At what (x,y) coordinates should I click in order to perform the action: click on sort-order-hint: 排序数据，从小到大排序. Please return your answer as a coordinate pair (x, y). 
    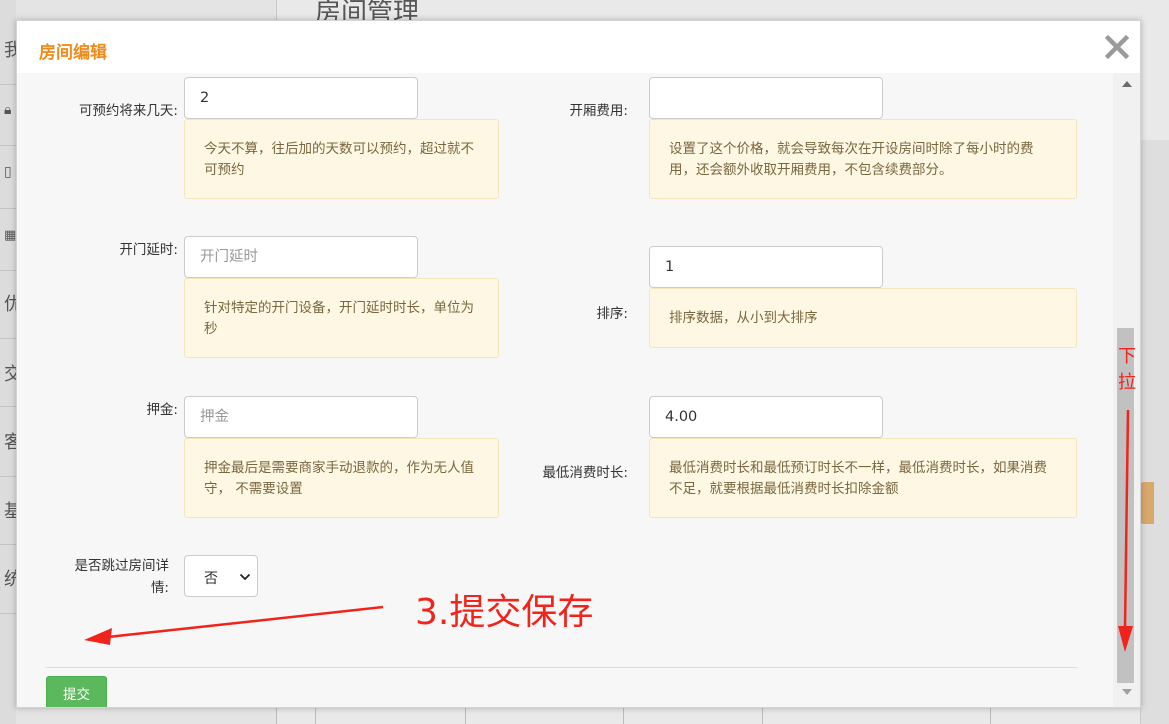
    Looking at the image, I should click on (863, 318).